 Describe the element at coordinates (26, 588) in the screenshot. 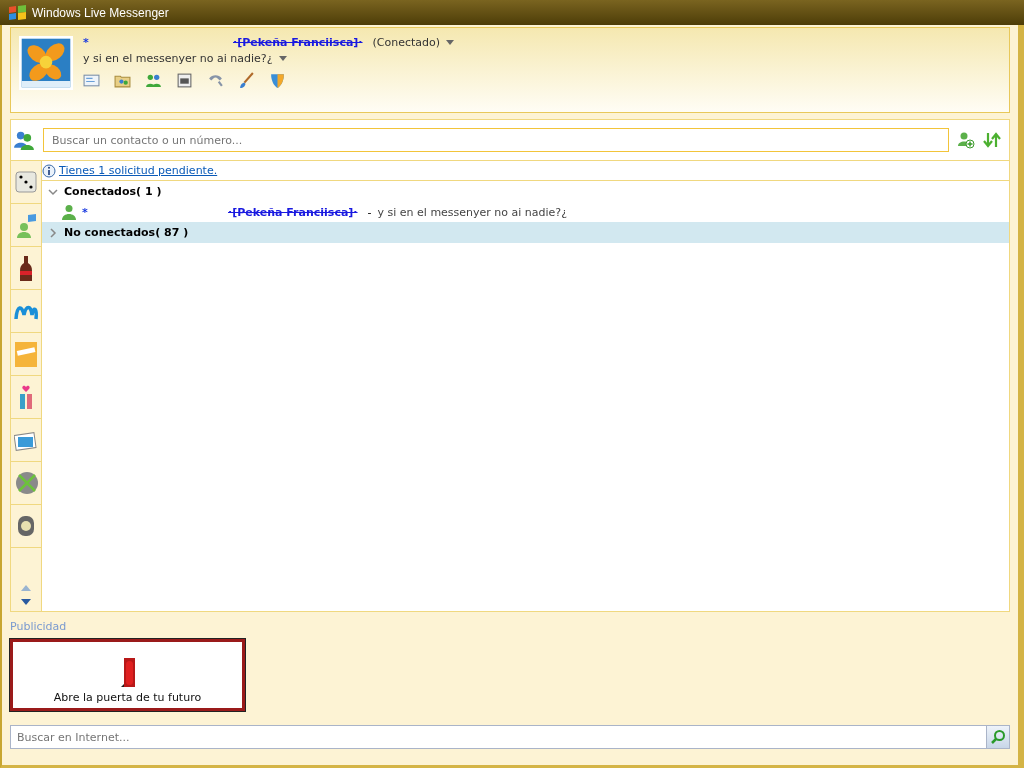

I see `scroll-up-icon` at that location.